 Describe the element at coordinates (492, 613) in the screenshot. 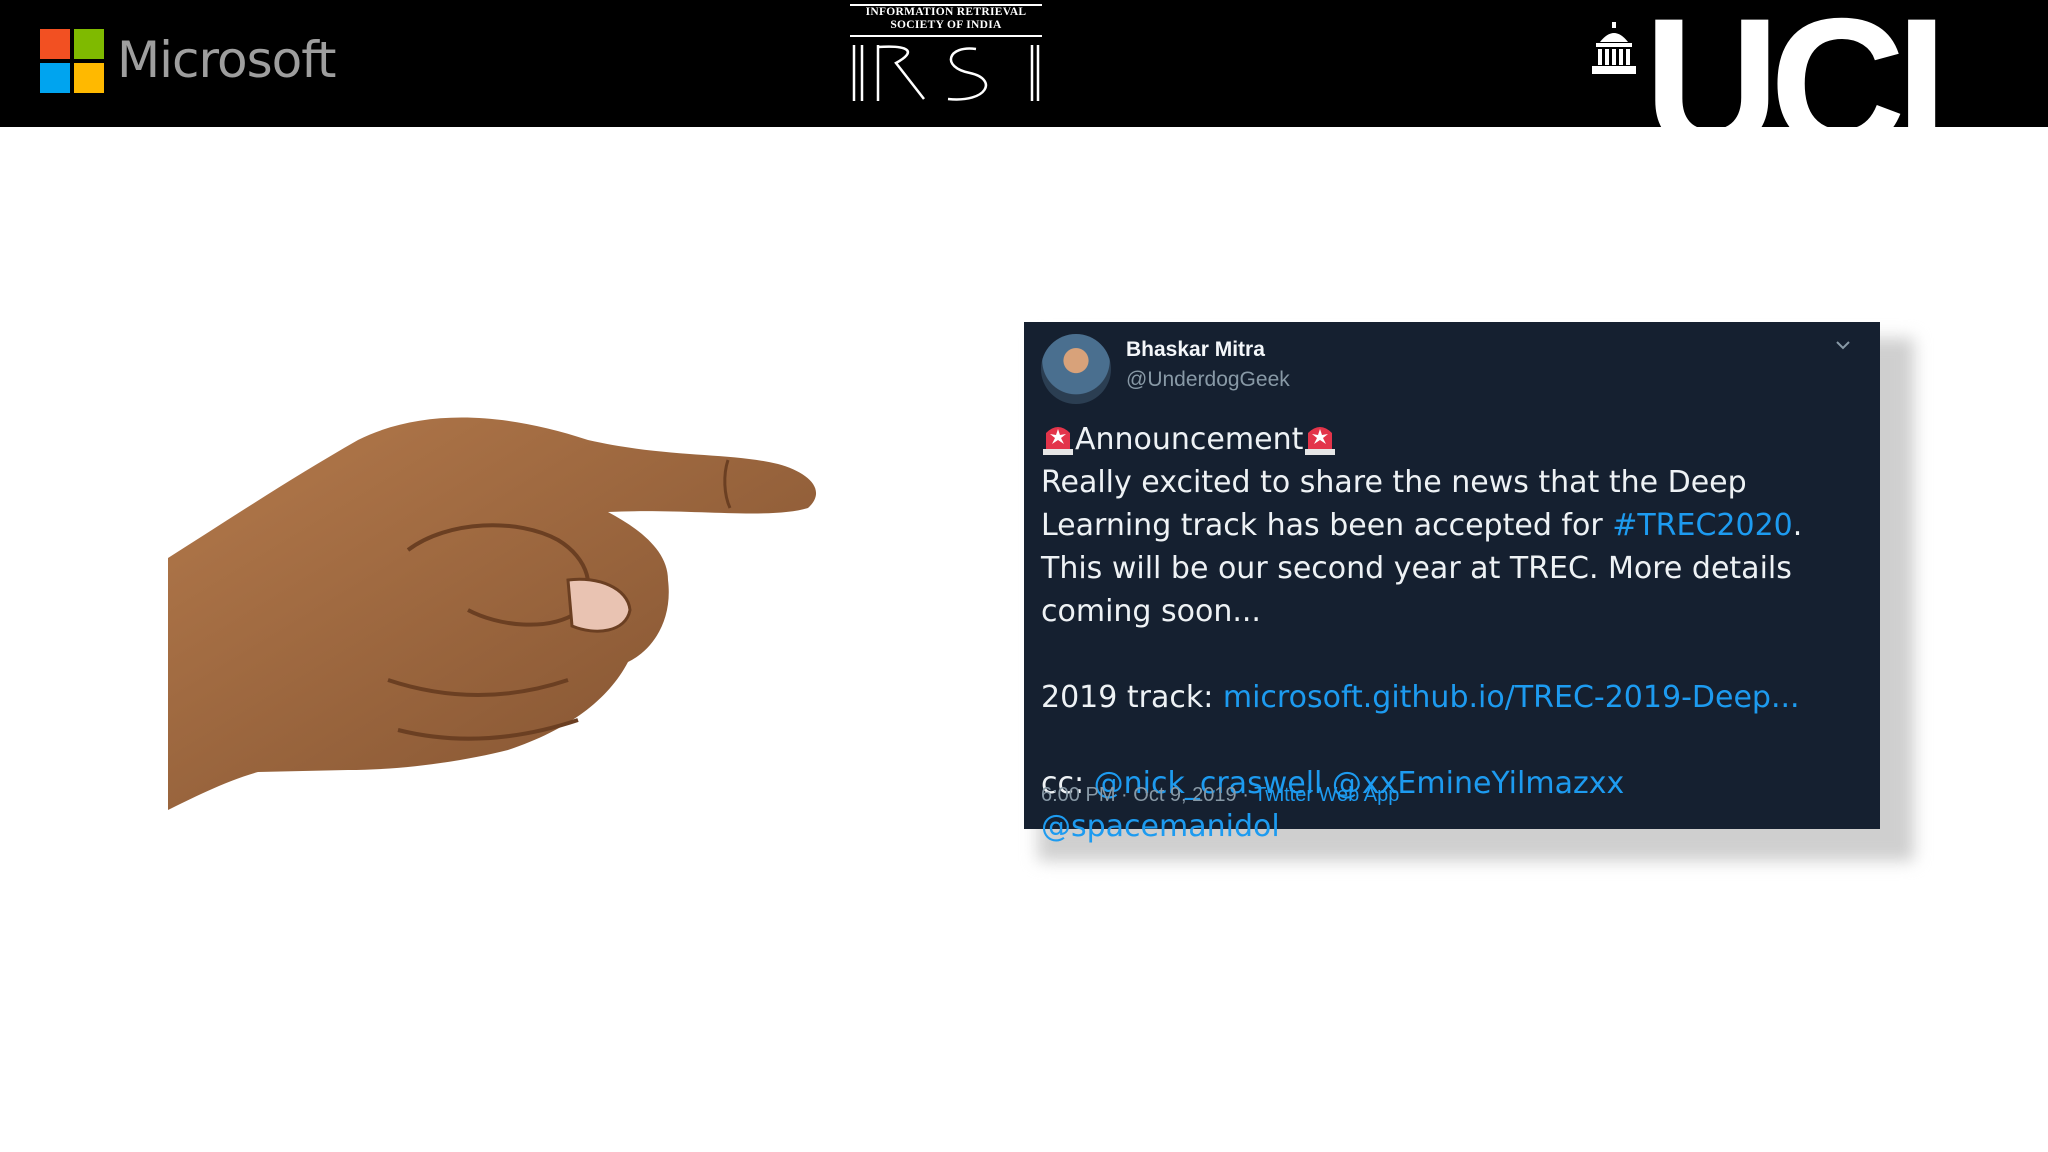

I see `pointing-hand-icon` at that location.